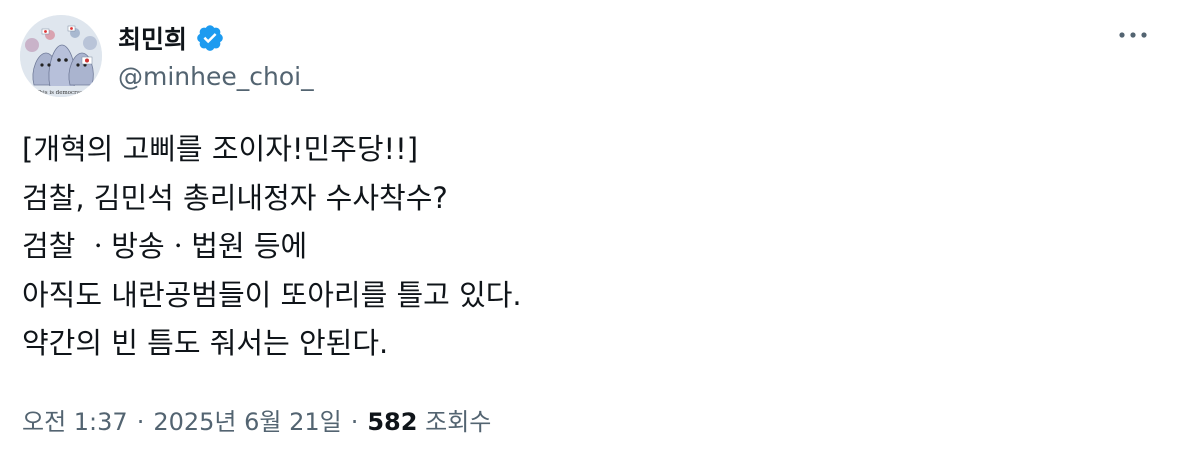 The height and width of the screenshot is (462, 1178). Describe the element at coordinates (152, 38) in the screenshot. I see `author-display-name: 최민희` at that location.